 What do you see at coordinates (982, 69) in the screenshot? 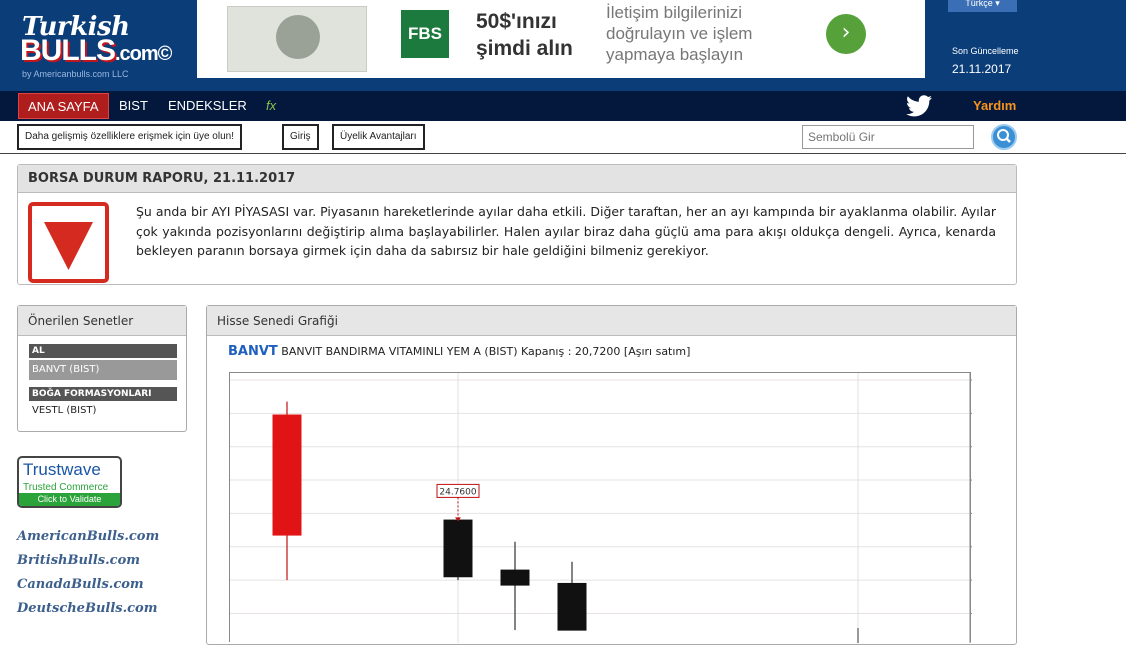
I see `last-updated-date: 21.11.2017` at bounding box center [982, 69].